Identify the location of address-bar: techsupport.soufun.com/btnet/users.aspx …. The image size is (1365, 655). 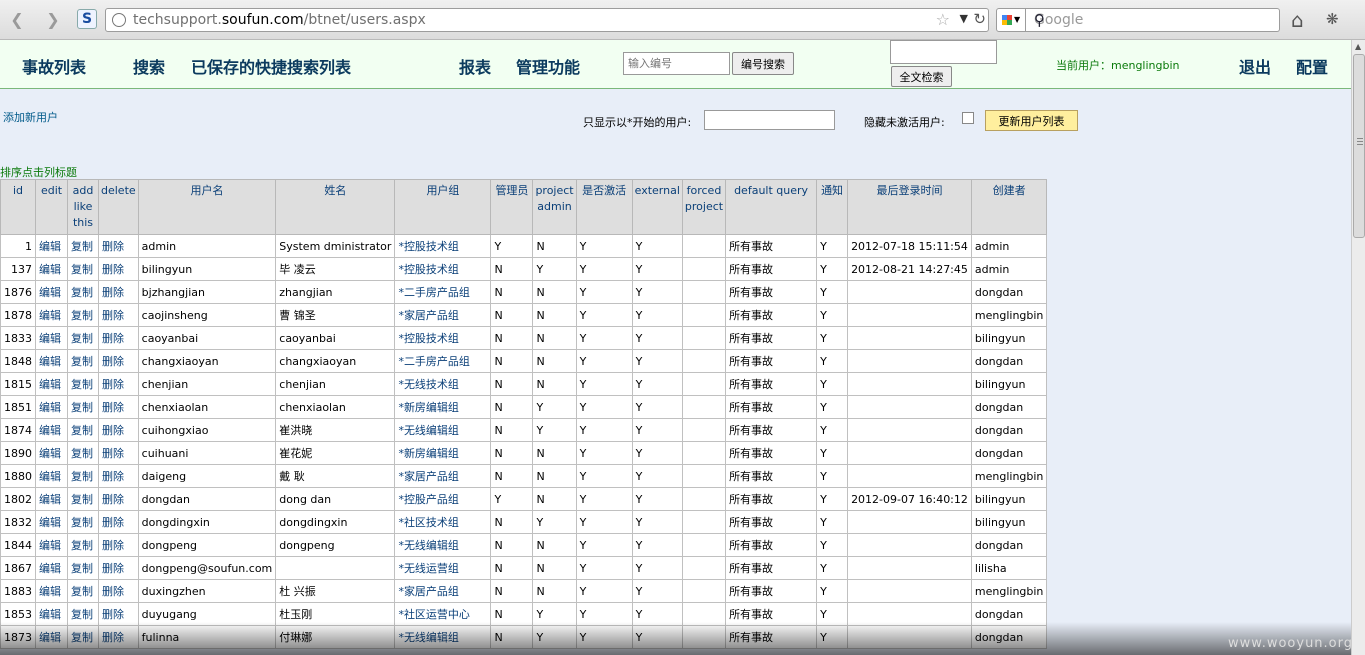
(547, 20).